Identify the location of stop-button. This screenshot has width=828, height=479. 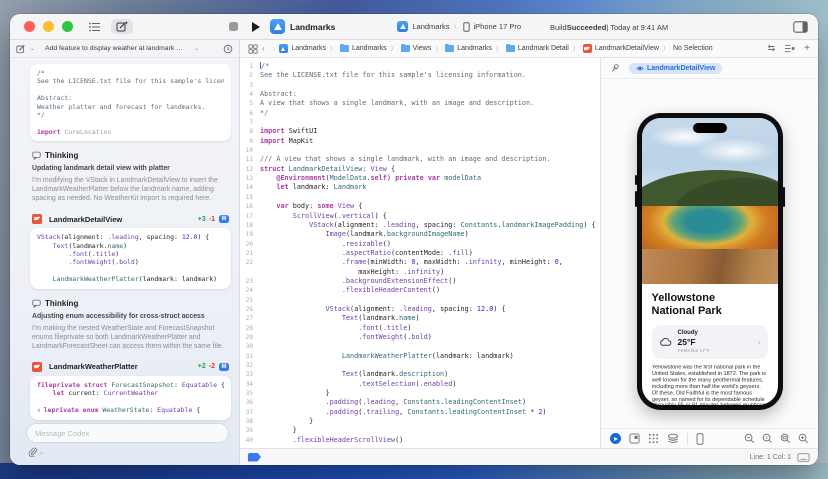
(233, 26).